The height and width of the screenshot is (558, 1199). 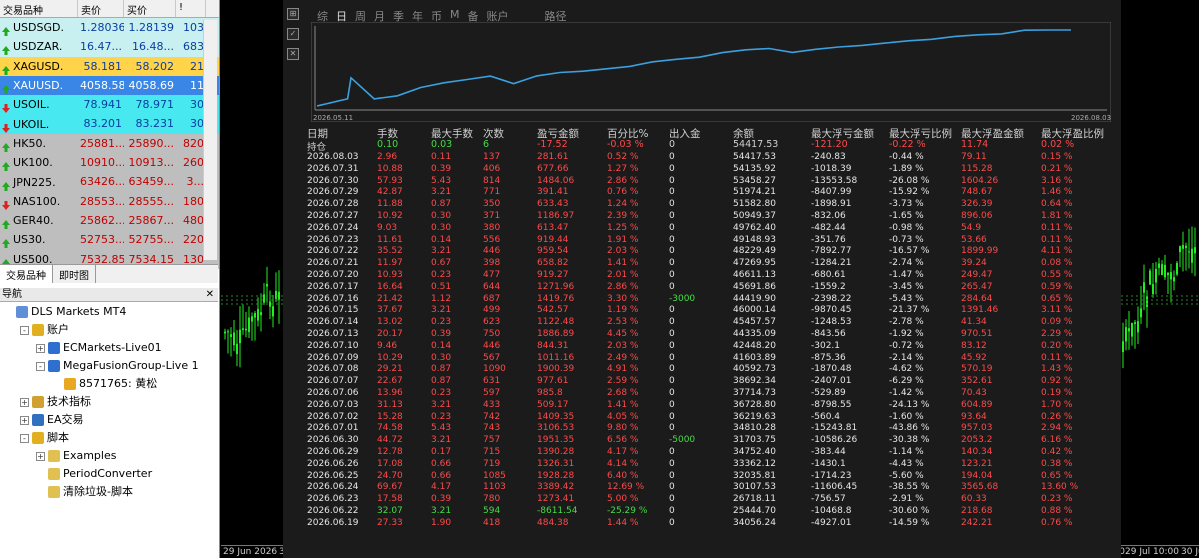 What do you see at coordinates (150, 8) in the screenshot?
I see `column-header: 买价` at bounding box center [150, 8].